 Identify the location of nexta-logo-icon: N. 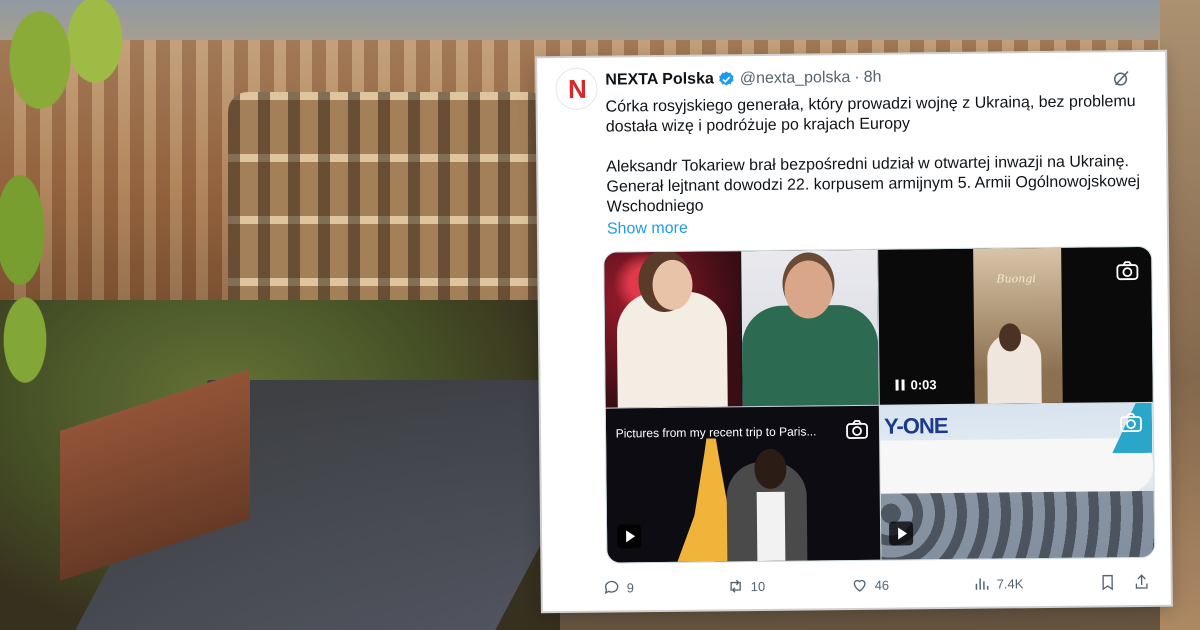
(576, 88).